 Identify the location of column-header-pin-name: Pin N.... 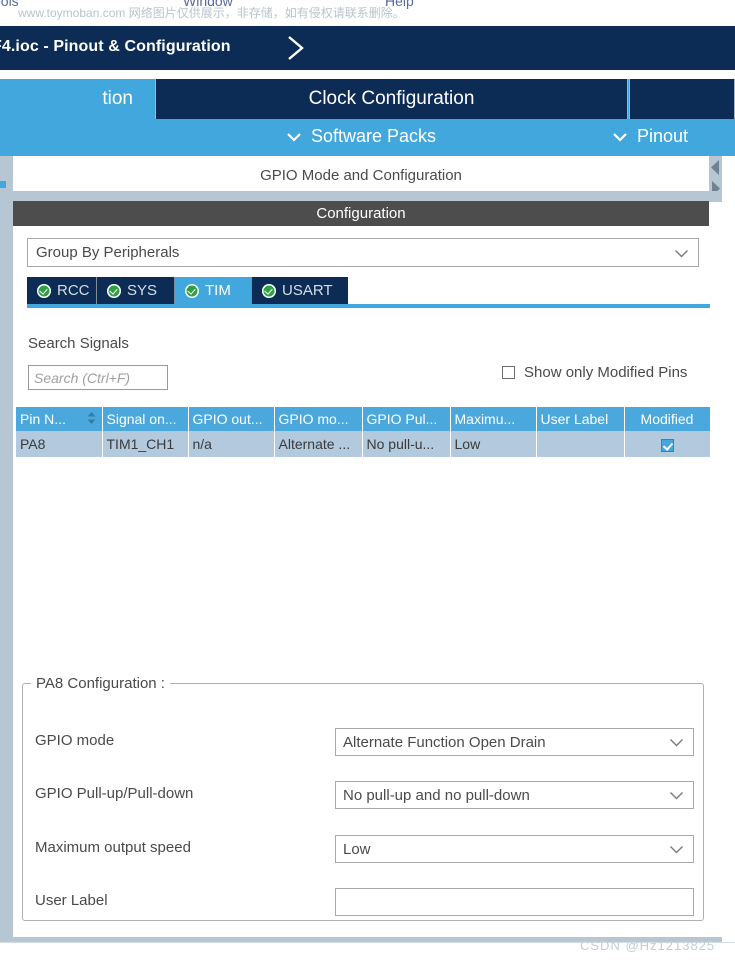
(59, 419).